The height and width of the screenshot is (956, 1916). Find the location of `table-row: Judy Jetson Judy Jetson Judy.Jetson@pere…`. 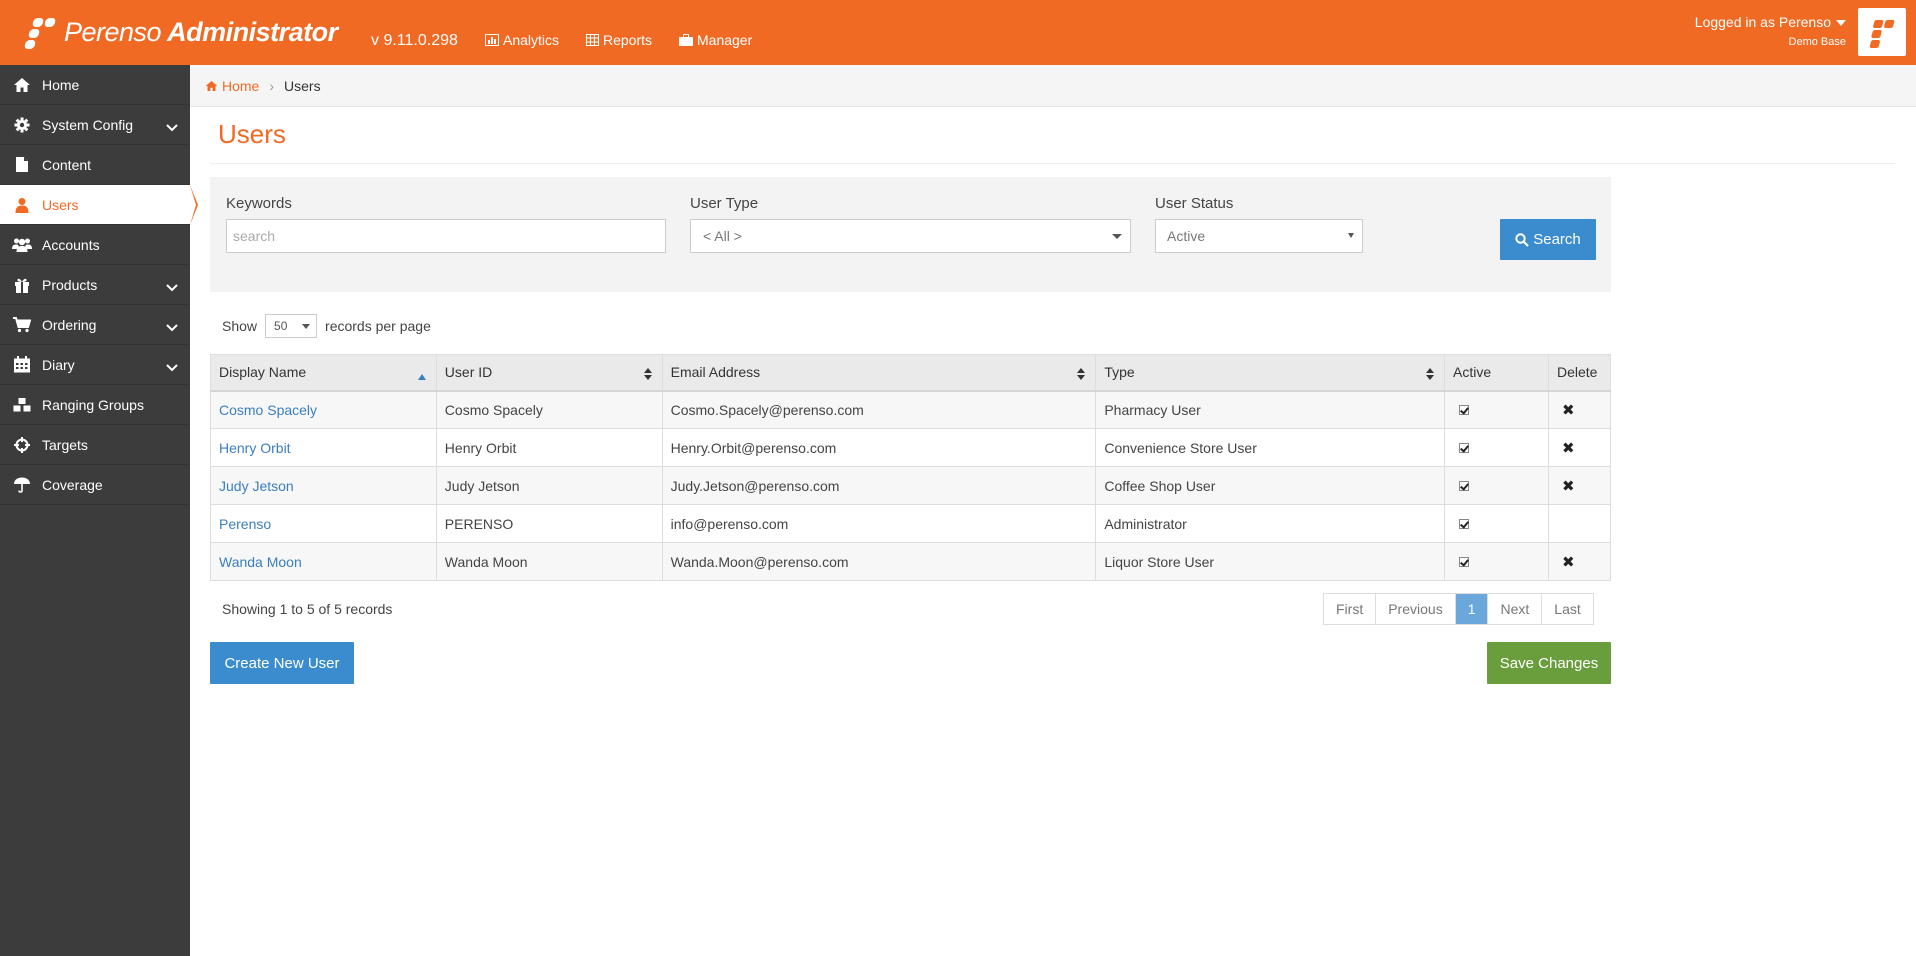

table-row: Judy Jetson Judy Jetson Judy.Jetson@pere… is located at coordinates (911, 485).